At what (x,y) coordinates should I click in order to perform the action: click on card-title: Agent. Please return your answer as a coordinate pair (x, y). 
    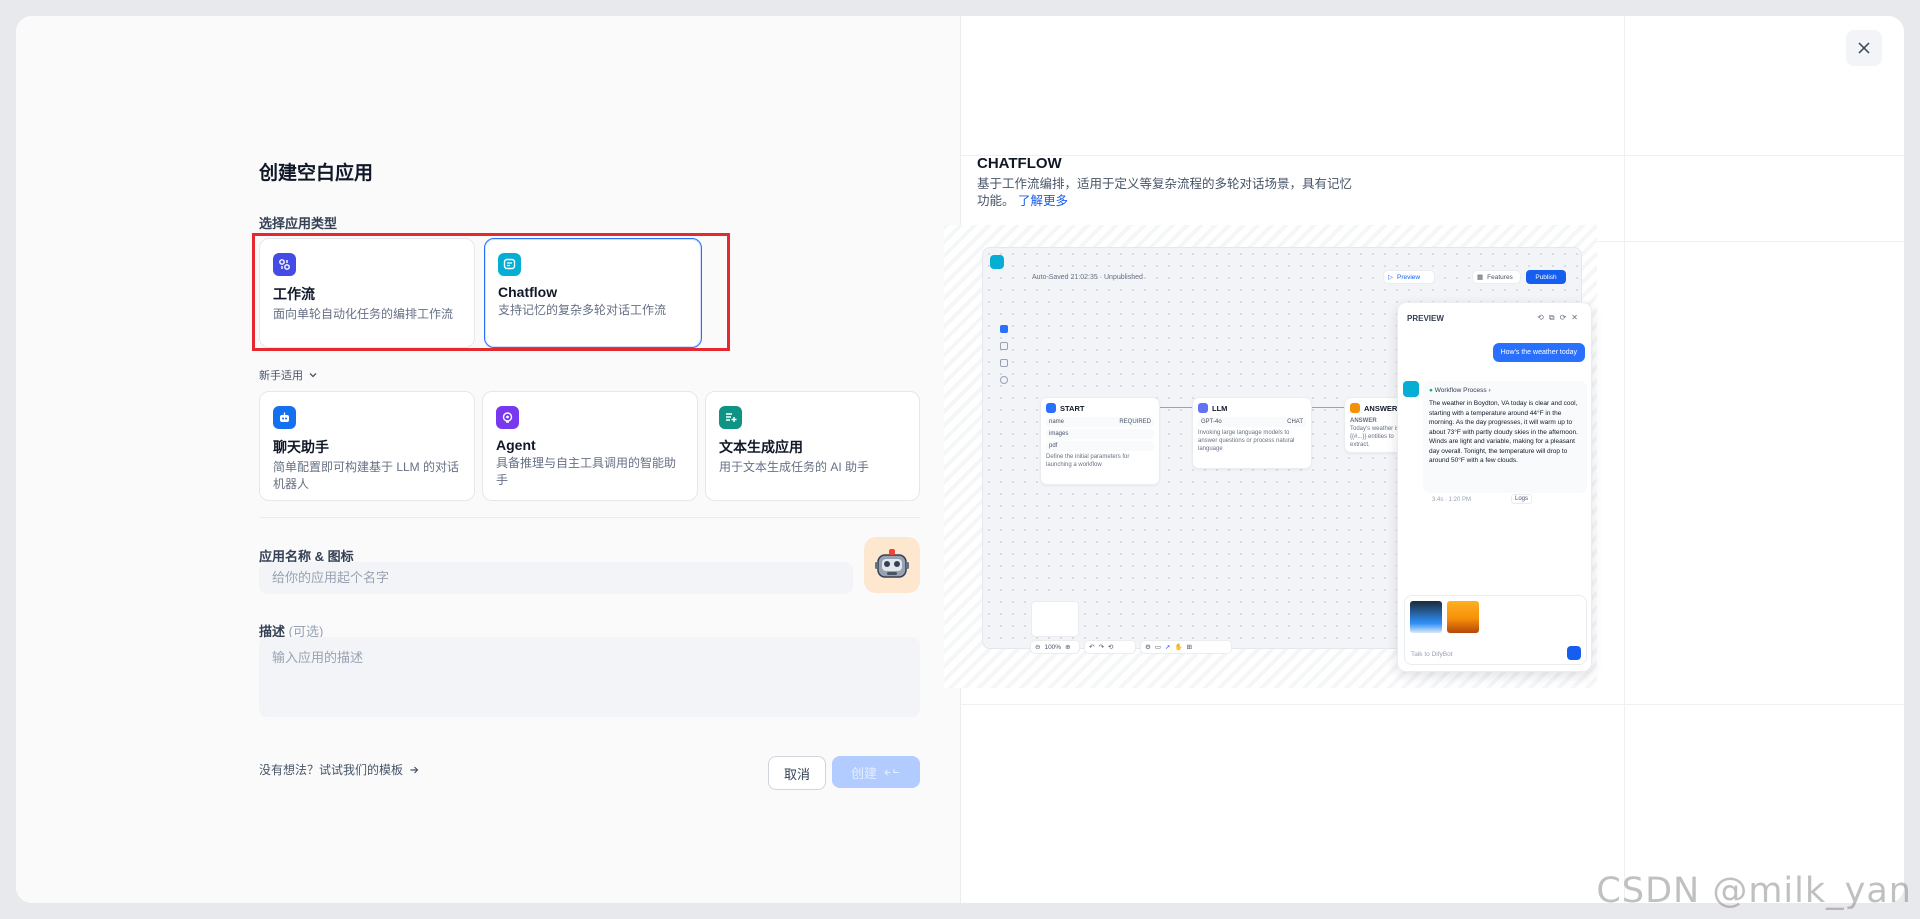
    Looking at the image, I should click on (516, 445).